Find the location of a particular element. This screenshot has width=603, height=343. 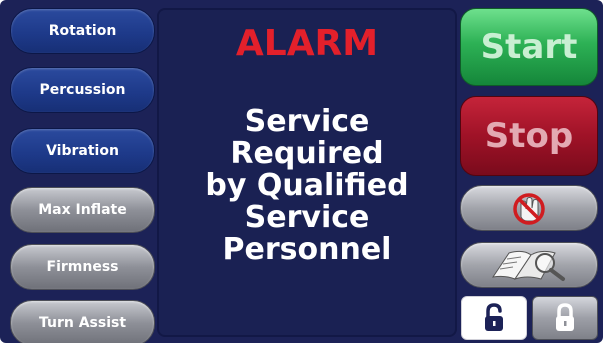

rotation-button: Rotation is located at coordinates (82, 31).